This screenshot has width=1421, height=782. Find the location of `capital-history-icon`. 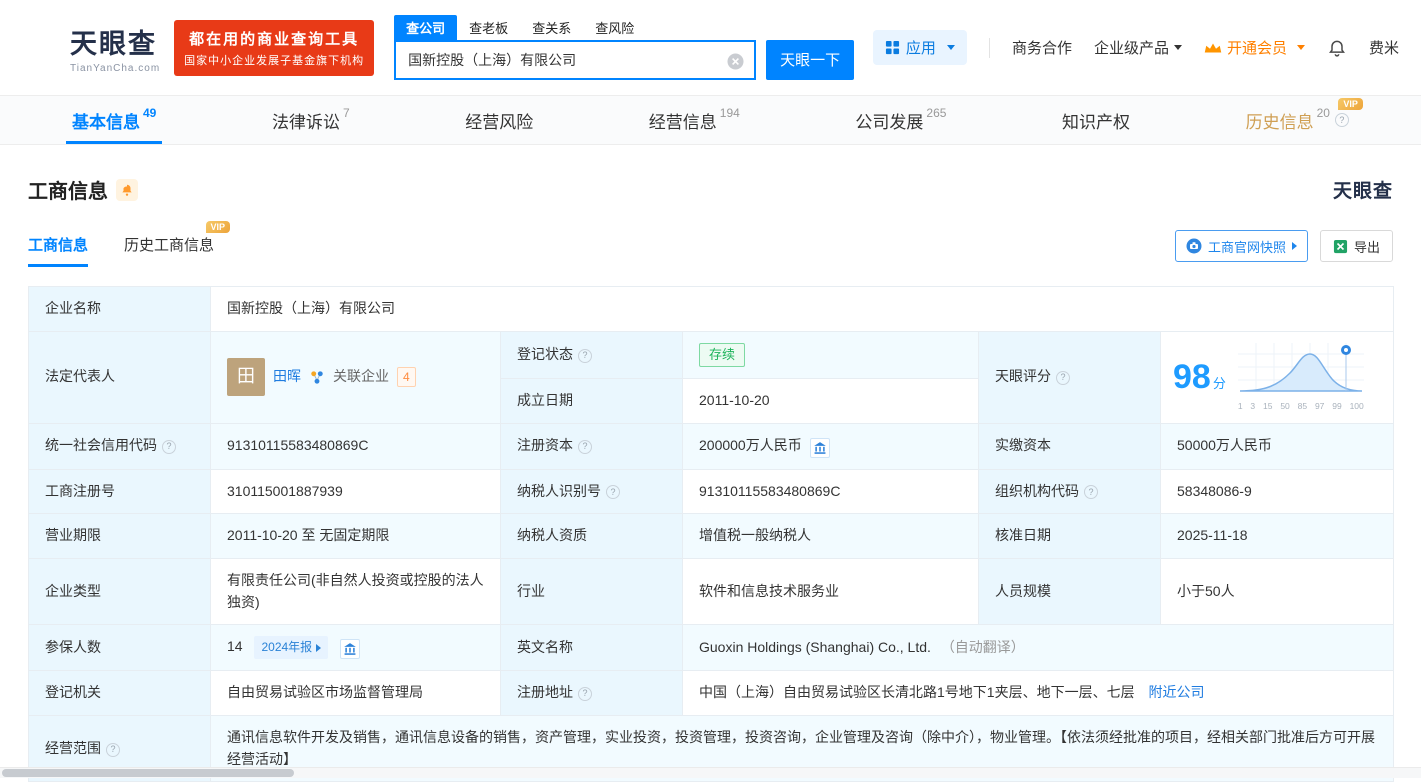

capital-history-icon is located at coordinates (819, 447).